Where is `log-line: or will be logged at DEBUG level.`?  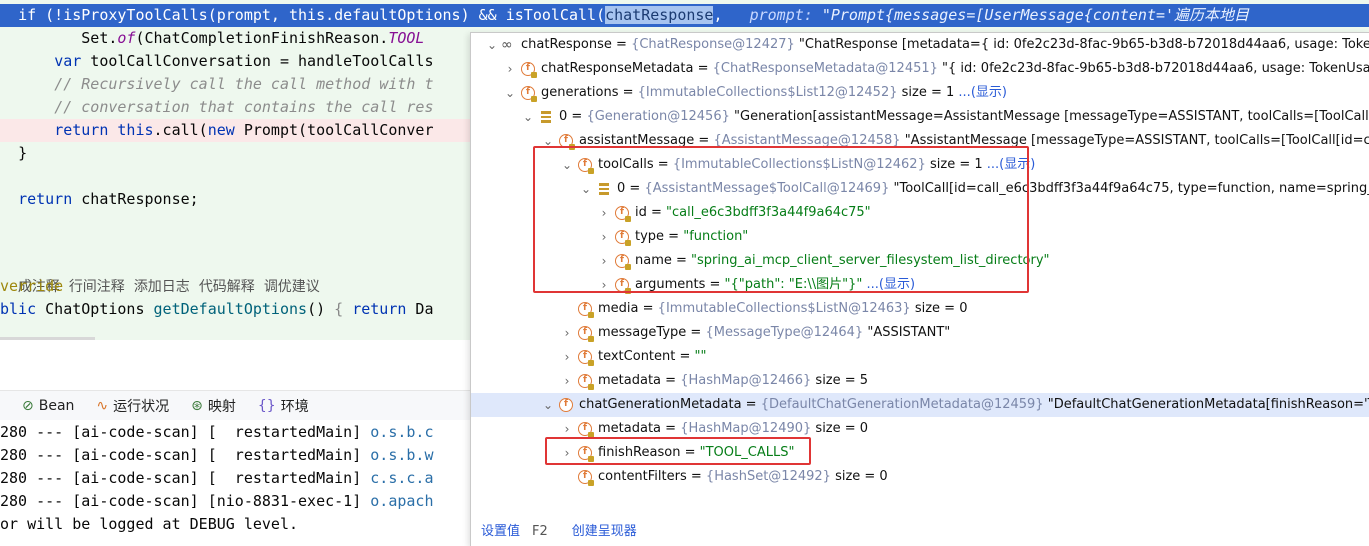 log-line: or will be logged at DEBUG level. is located at coordinates (149, 524).